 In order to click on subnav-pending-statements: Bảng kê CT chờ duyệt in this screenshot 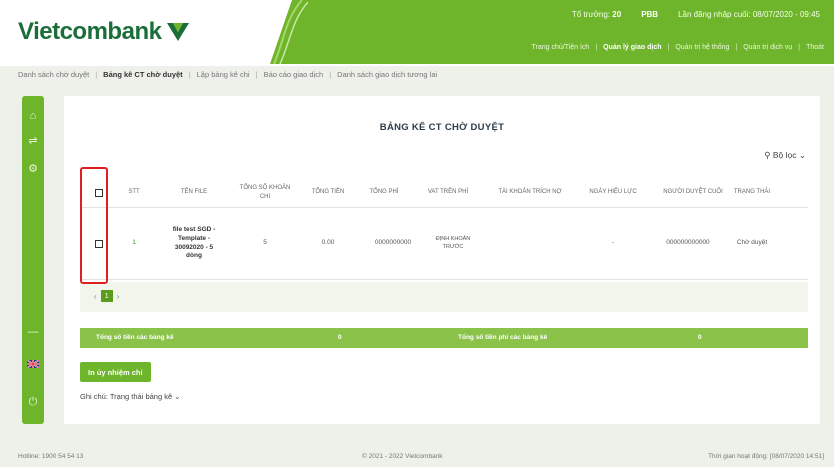, I will do `click(143, 74)`.